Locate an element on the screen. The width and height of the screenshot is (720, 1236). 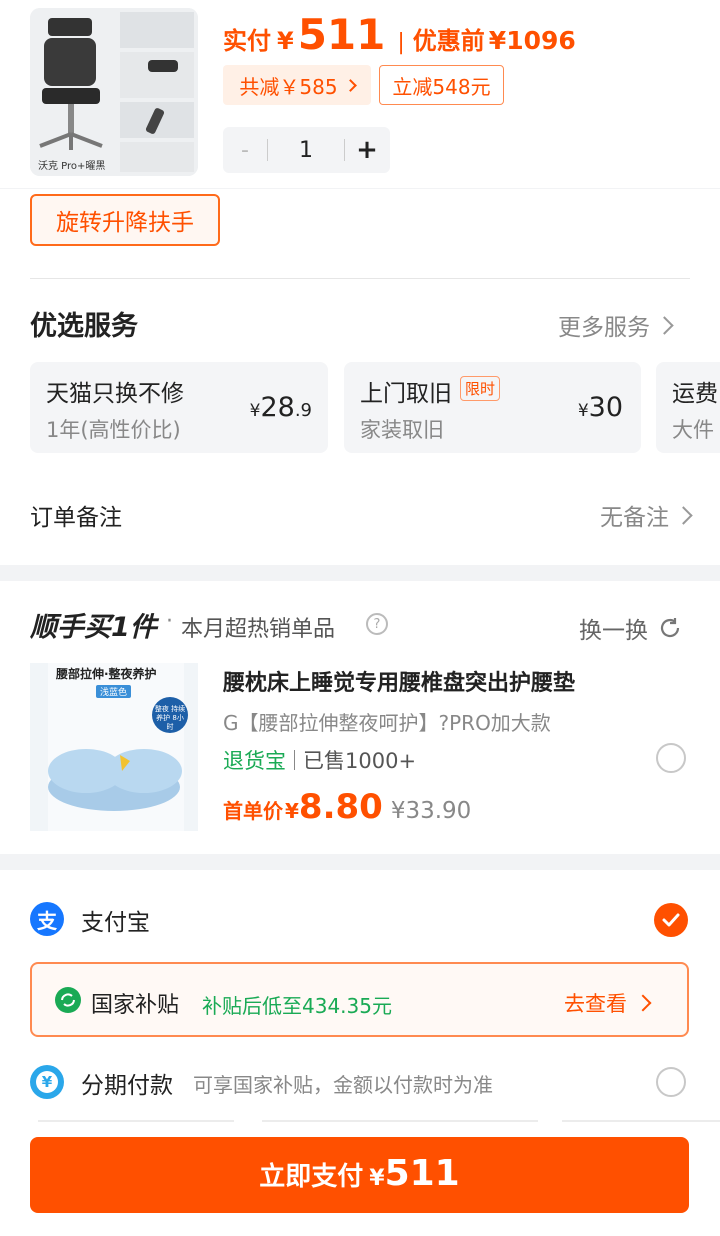
addon-brand: 顺手买1件 is located at coordinates (93, 627).